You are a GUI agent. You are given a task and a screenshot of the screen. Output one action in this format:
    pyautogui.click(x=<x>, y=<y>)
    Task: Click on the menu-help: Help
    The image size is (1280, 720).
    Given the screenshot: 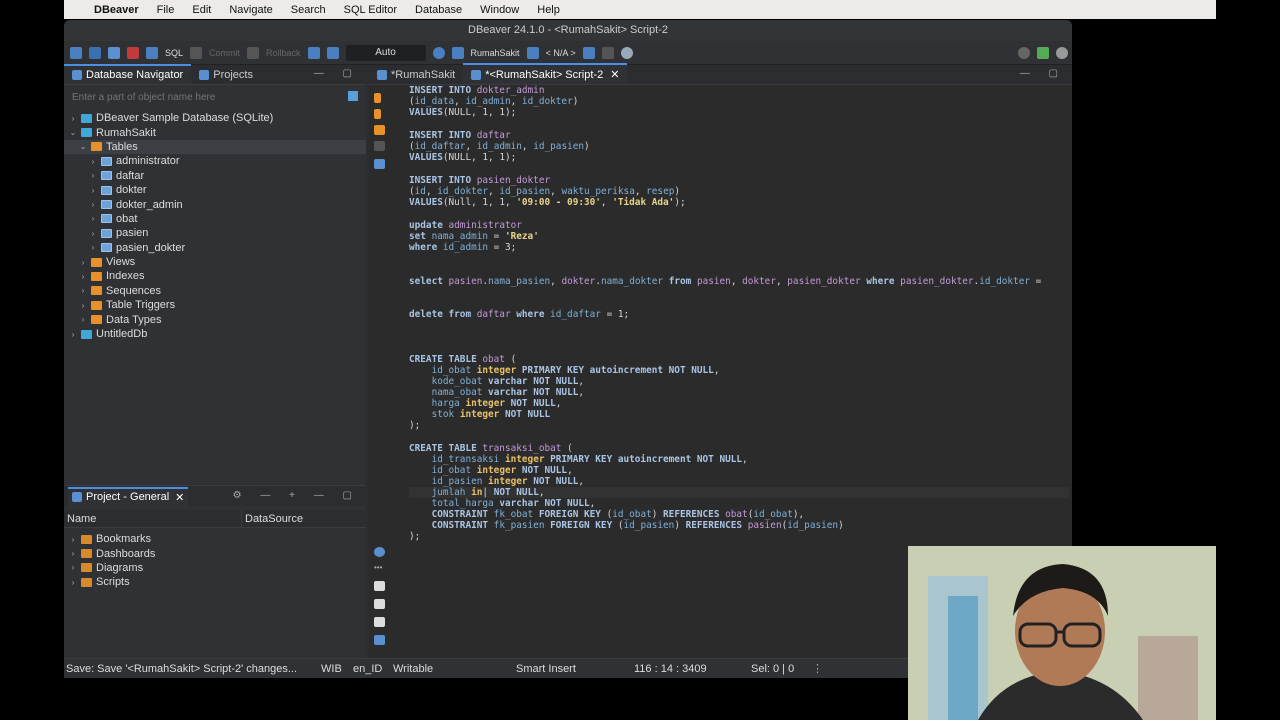 What is the action you would take?
    pyautogui.click(x=548, y=10)
    